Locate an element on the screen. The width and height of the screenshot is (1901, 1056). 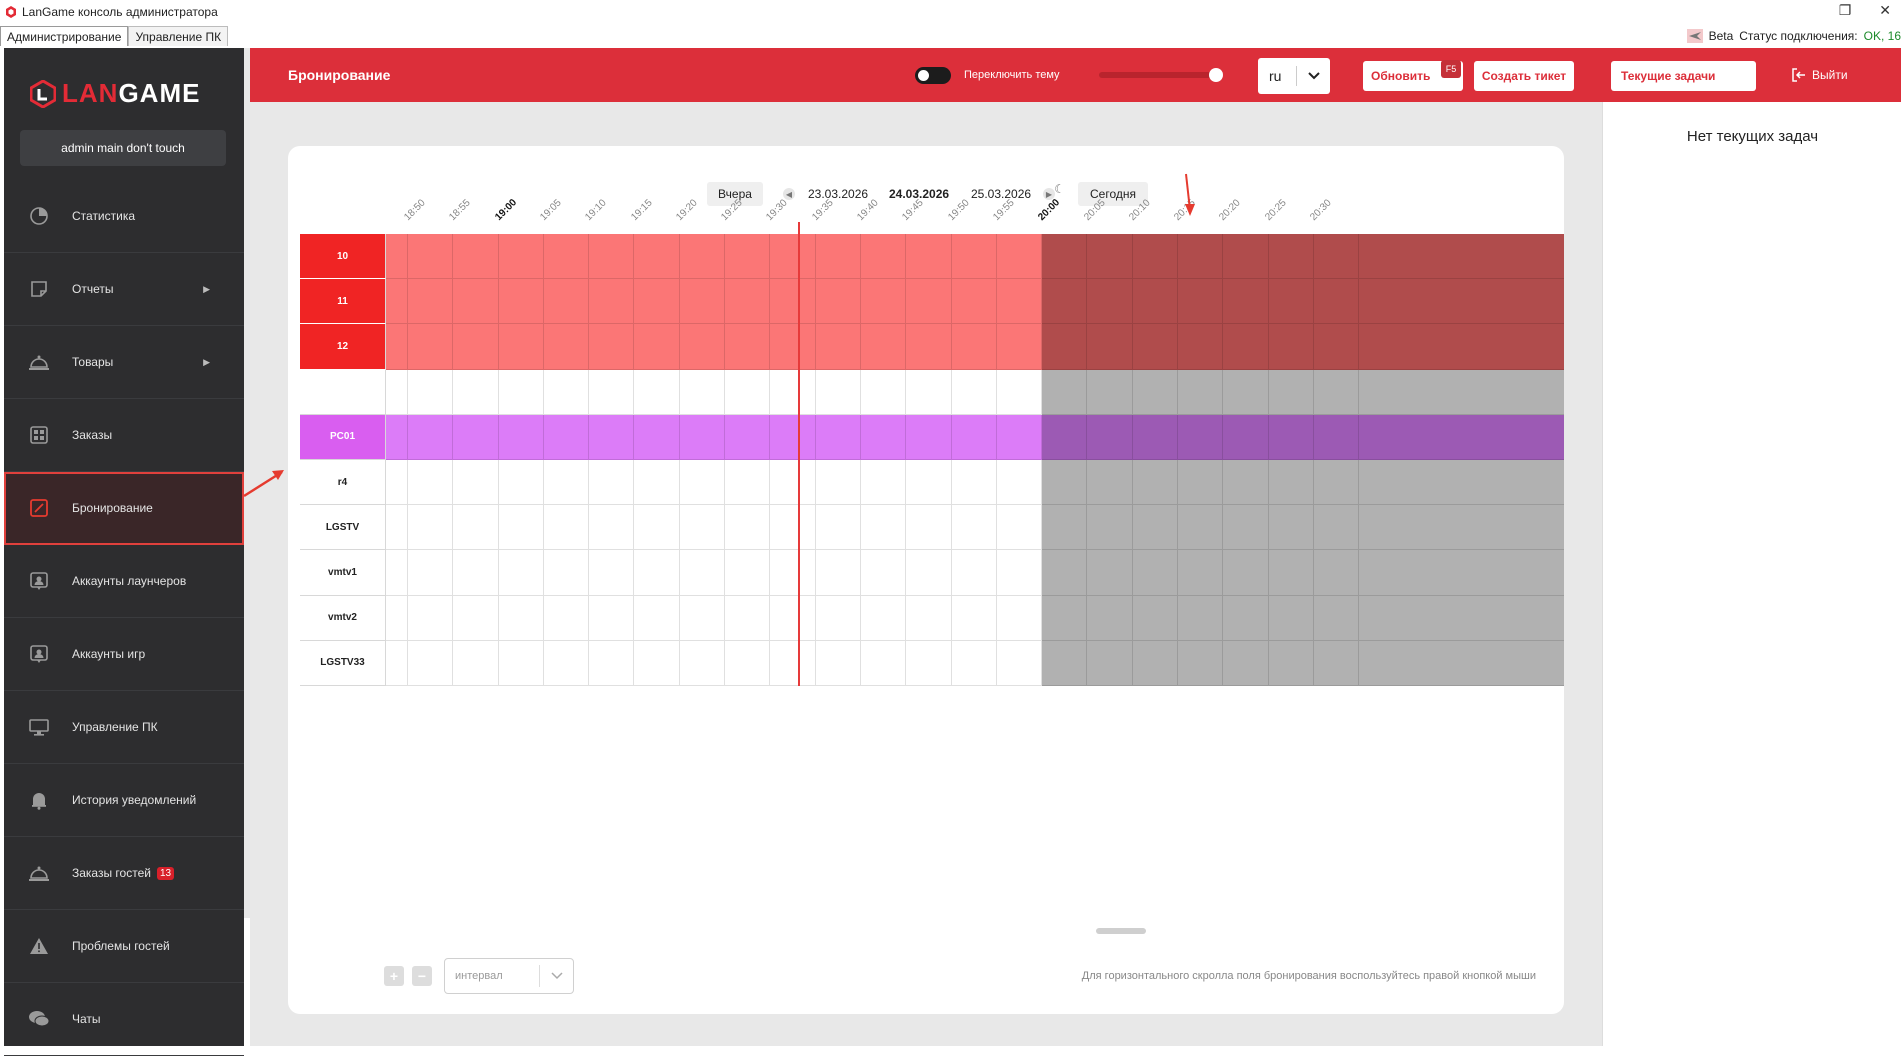
zoom-out-button: − is located at coordinates (422, 976).